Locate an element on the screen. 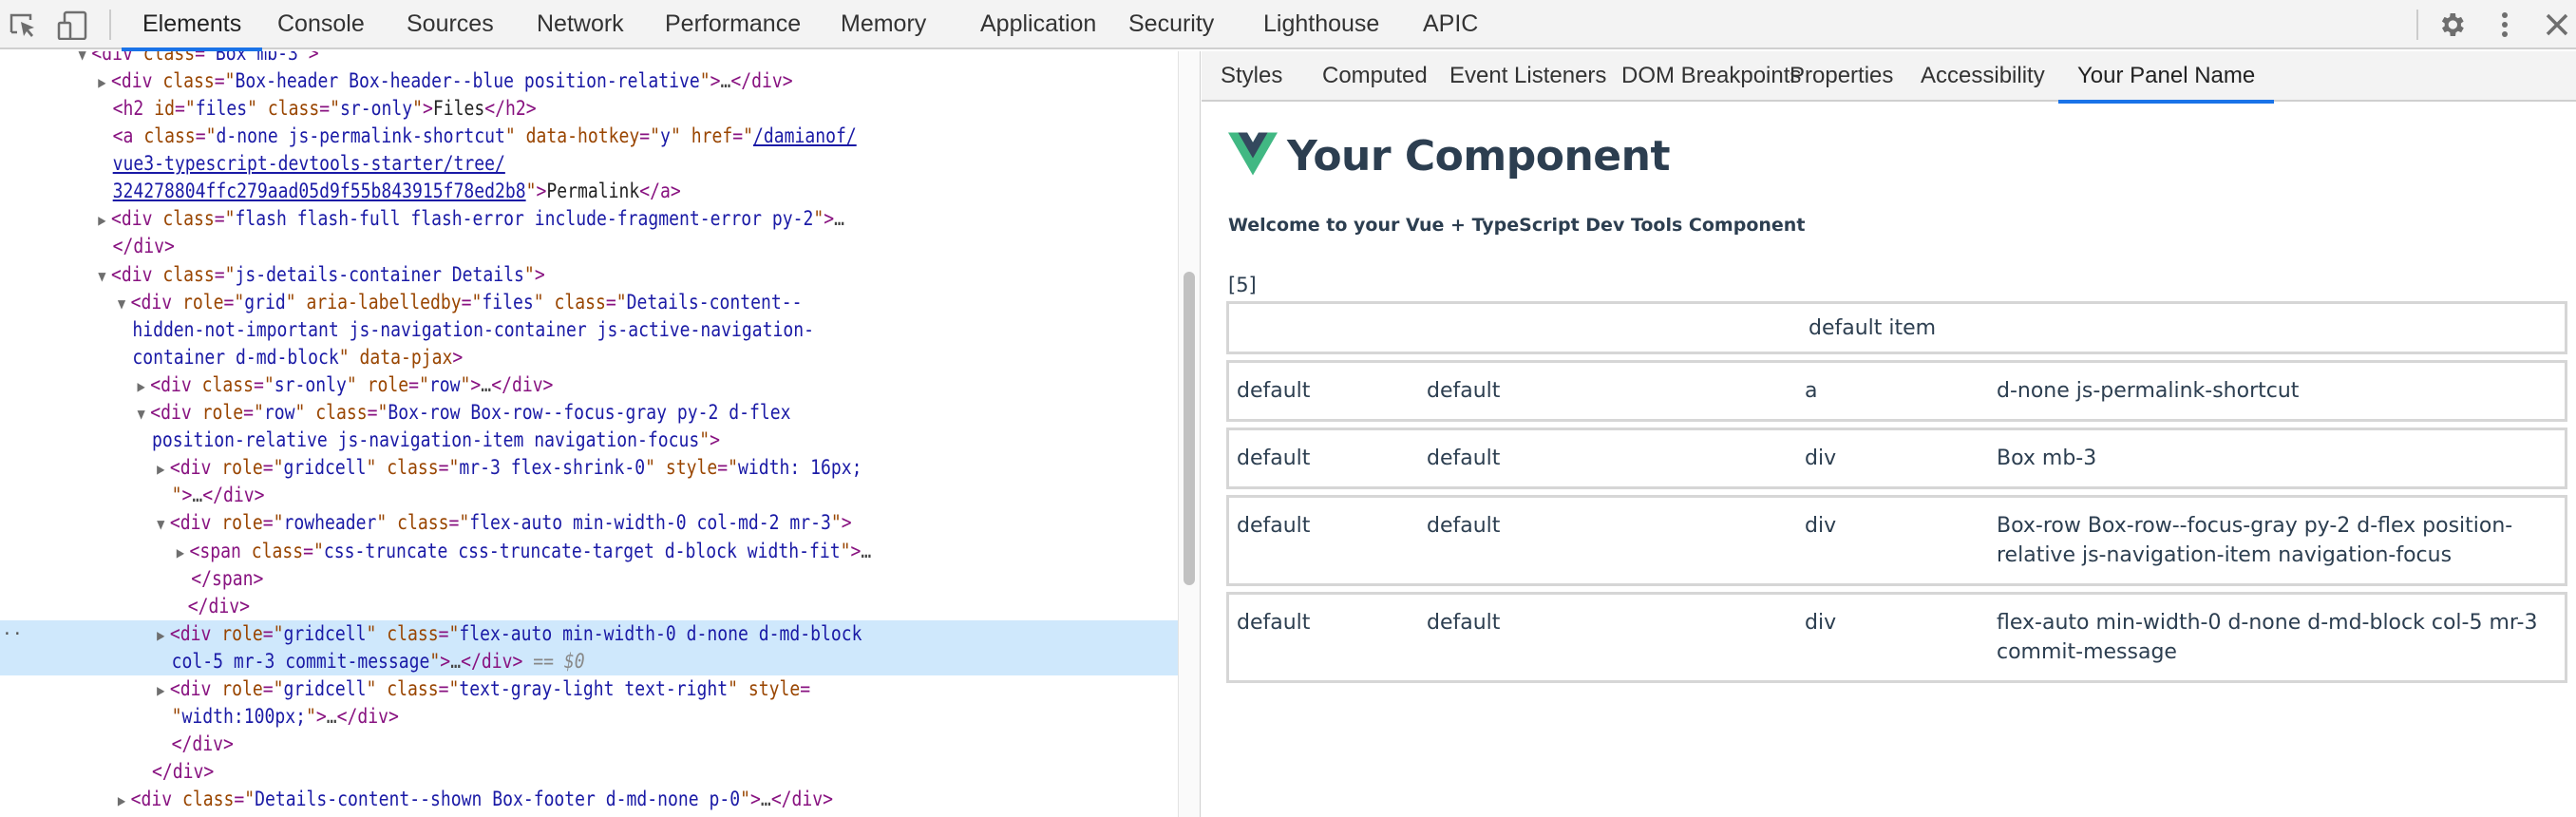  tab-lighthouse: Lighthouse is located at coordinates (1321, 24).